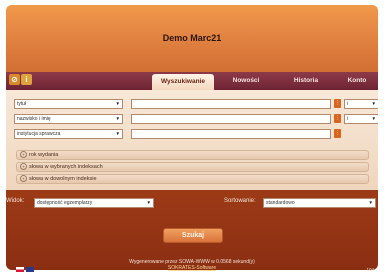 The height and width of the screenshot is (275, 384). I want to click on visit-counter: 104, so click(370, 269).